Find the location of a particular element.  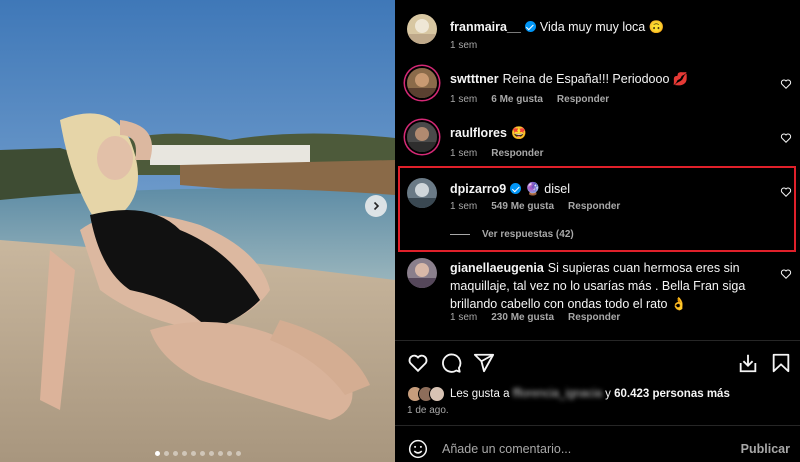

caption-text: franmaira__ Vida muy muy loca 🙃 is located at coordinates (607, 27).